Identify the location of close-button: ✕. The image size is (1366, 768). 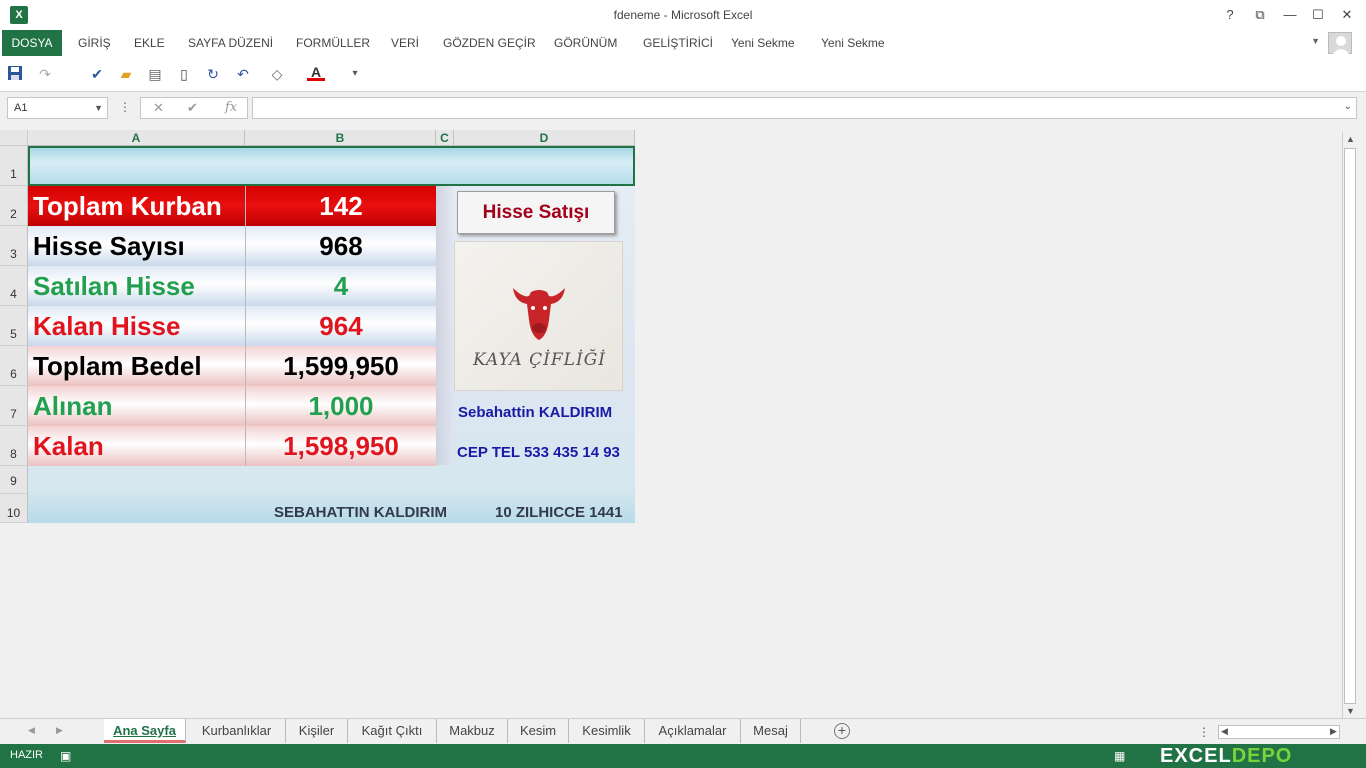
(1347, 15).